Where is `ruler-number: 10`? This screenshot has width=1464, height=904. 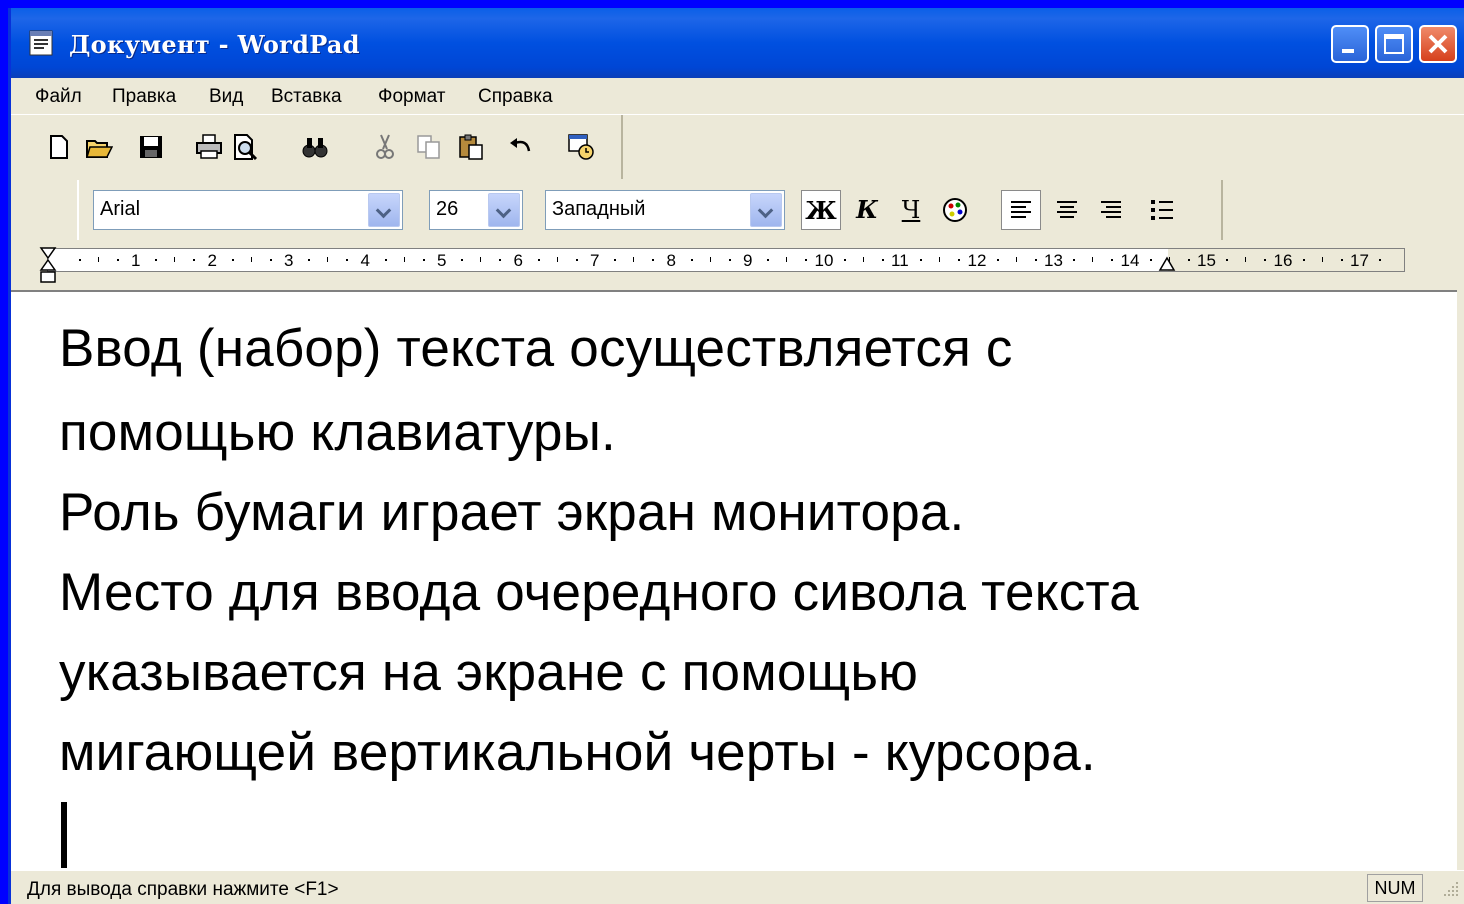
ruler-number: 10 is located at coordinates (824, 260).